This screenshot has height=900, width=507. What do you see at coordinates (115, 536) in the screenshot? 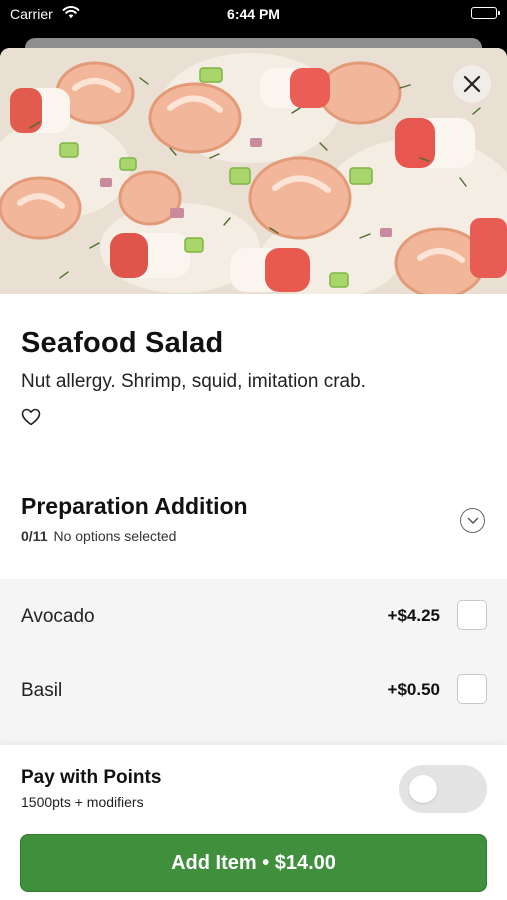
I see `selection-status: No options selected` at bounding box center [115, 536].